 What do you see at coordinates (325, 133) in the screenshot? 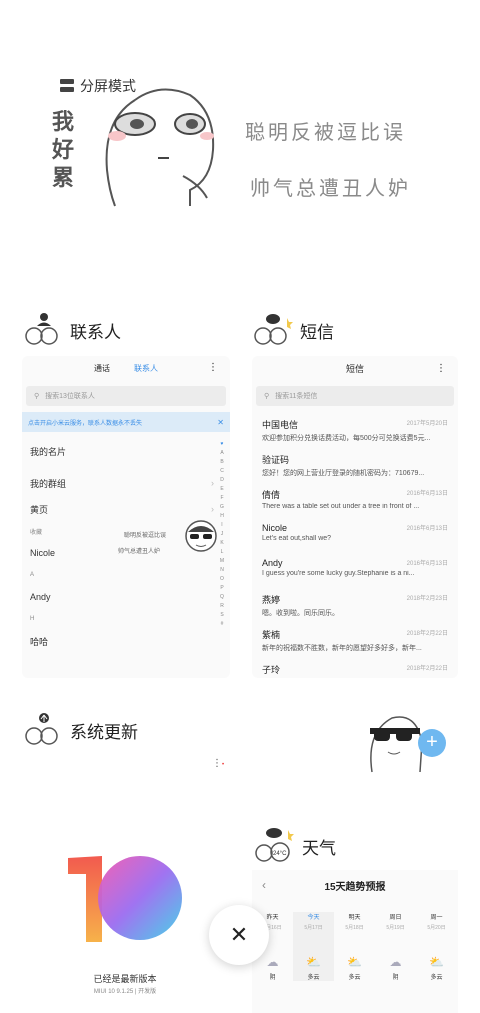
I see `hero-line-1: 聪明反被逗比误` at bounding box center [325, 133].